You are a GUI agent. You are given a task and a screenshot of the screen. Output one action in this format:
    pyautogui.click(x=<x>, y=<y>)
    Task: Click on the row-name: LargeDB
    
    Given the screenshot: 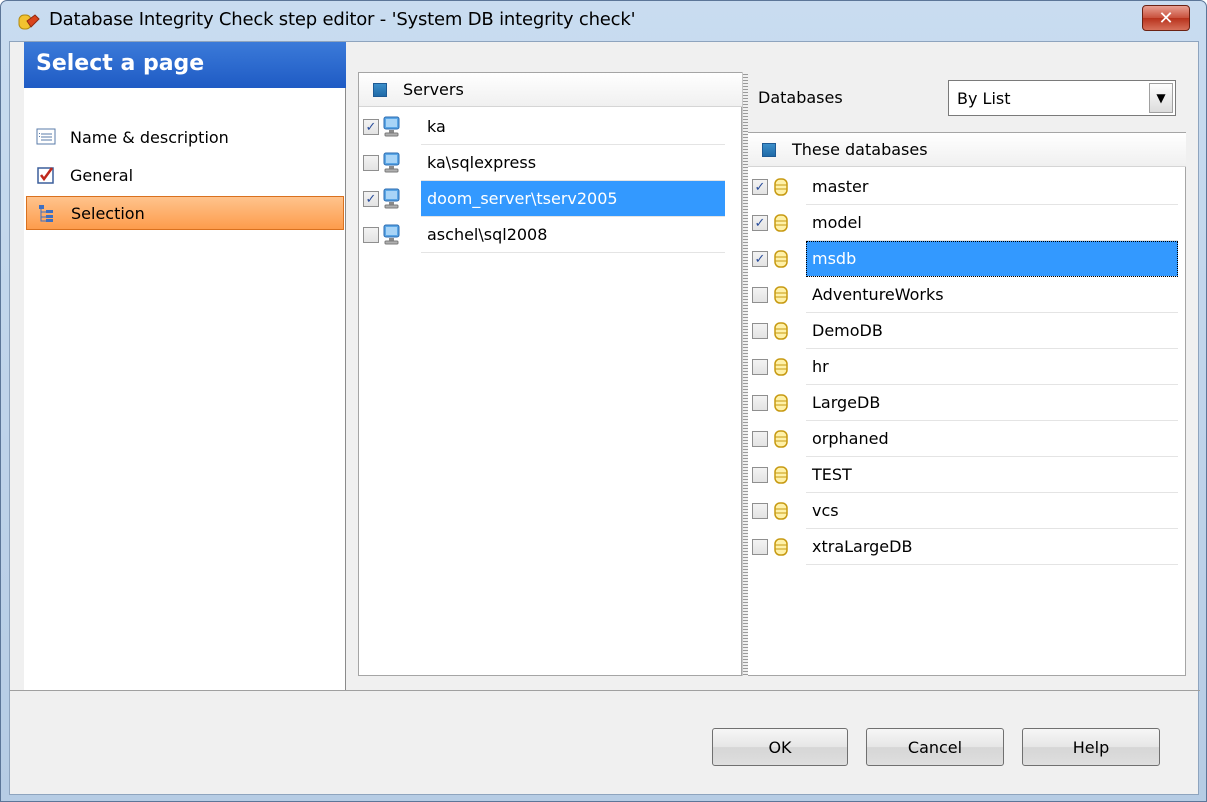 What is the action you would take?
    pyautogui.click(x=992, y=403)
    